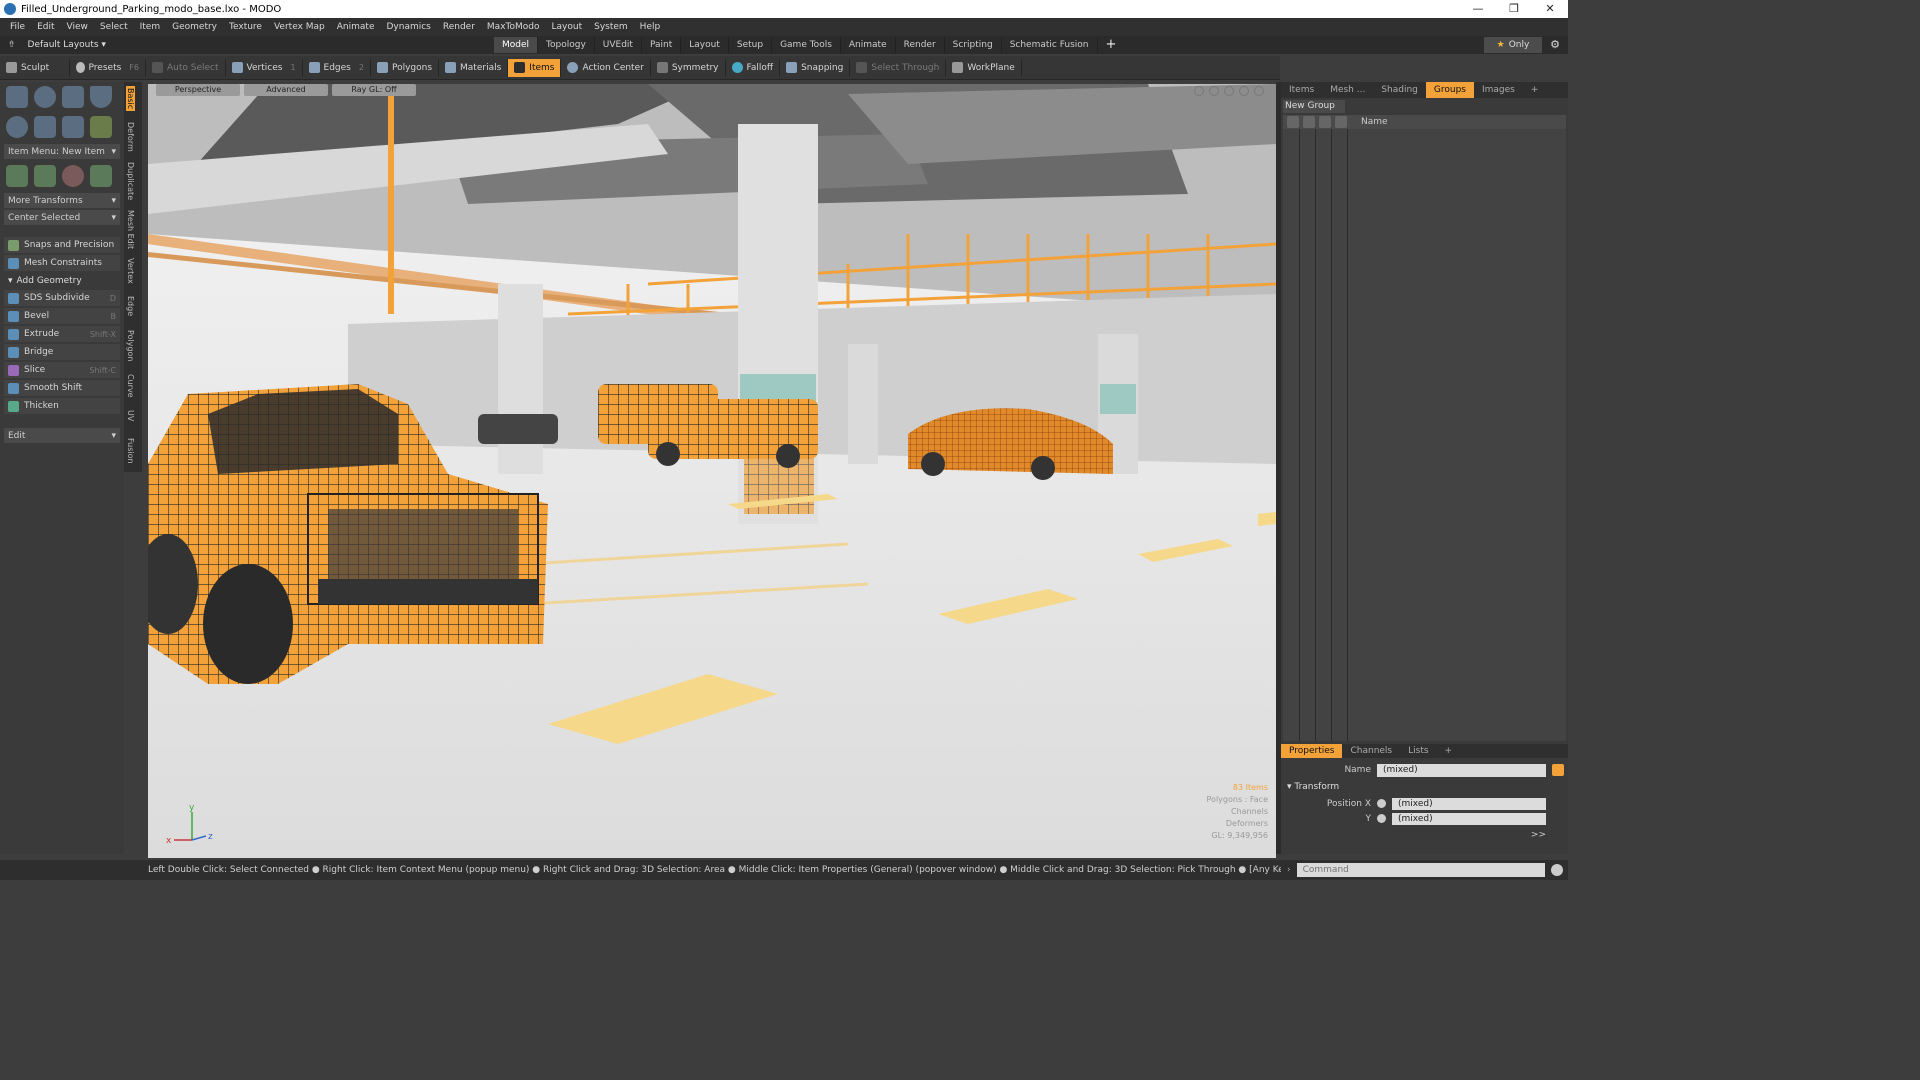 The image size is (1920, 1080). I want to click on snaps-precision-button: Snaps and Precision, so click(62, 245).